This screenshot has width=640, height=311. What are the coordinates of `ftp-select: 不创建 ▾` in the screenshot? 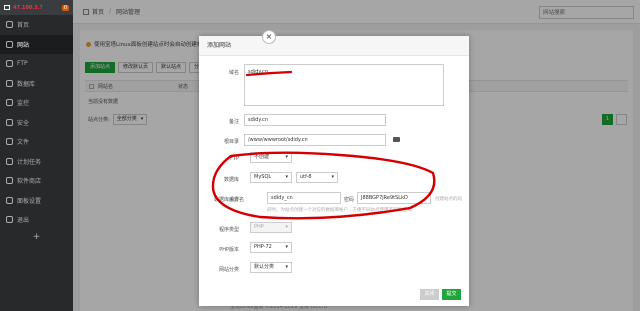 It's located at (271, 157).